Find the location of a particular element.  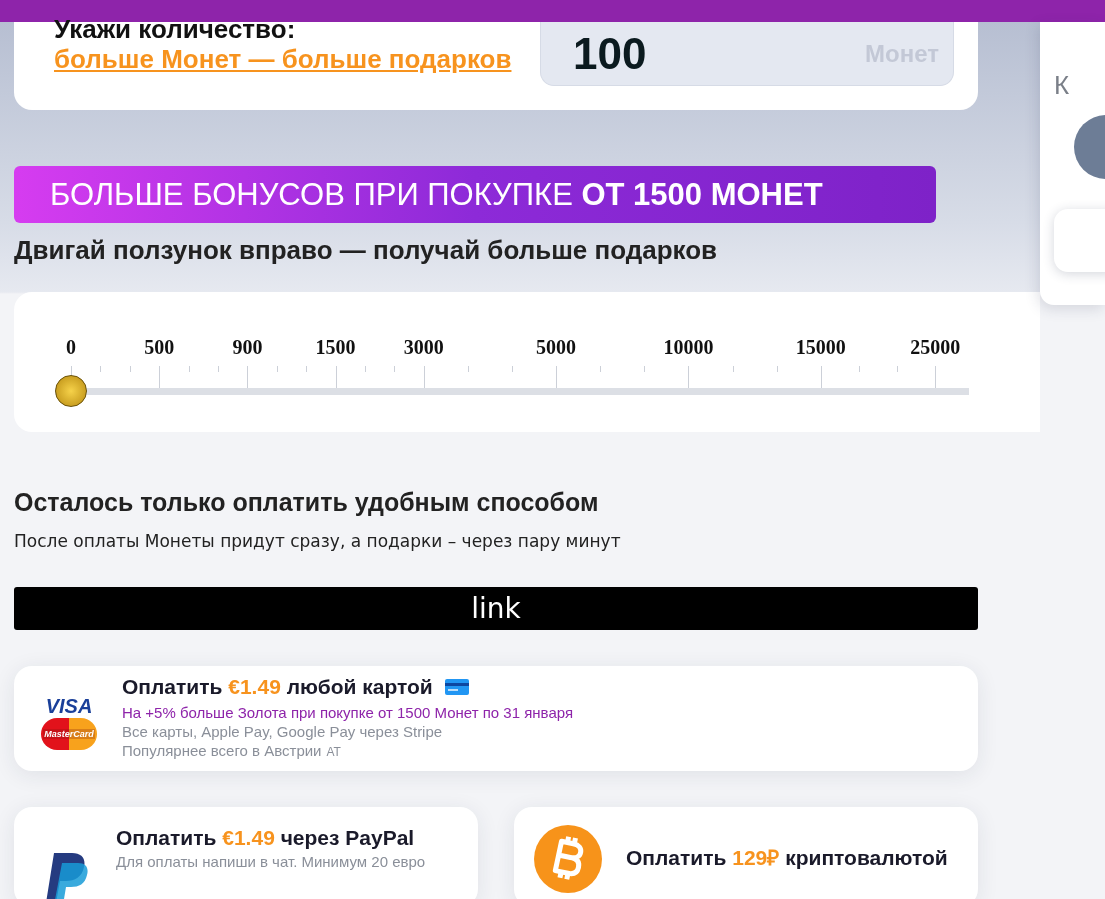

payment-subtitle: После оплаты Монеты придут сразу, а подарки – через пару минут is located at coordinates (318, 541).